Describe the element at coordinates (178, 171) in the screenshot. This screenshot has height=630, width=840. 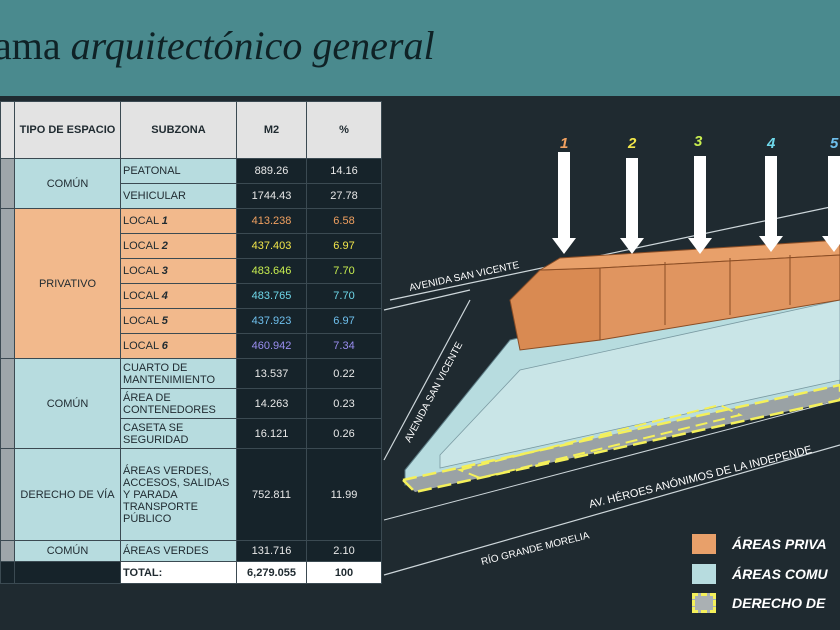
I see `subzona-cell: PEATONAL` at that location.